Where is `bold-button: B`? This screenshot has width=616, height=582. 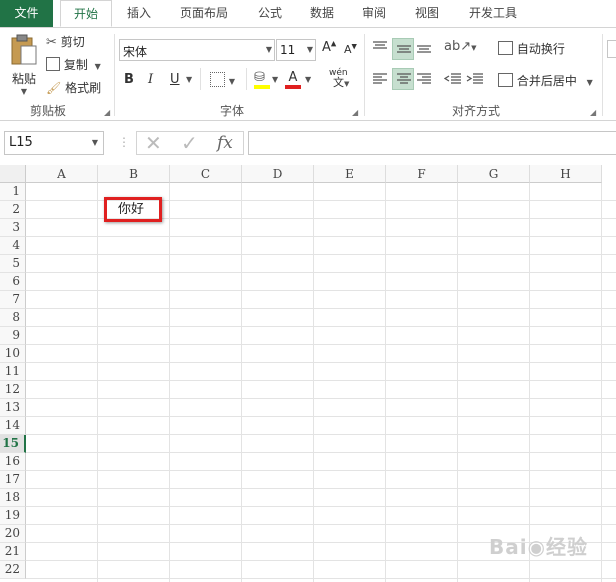
bold-button: B is located at coordinates (129, 79).